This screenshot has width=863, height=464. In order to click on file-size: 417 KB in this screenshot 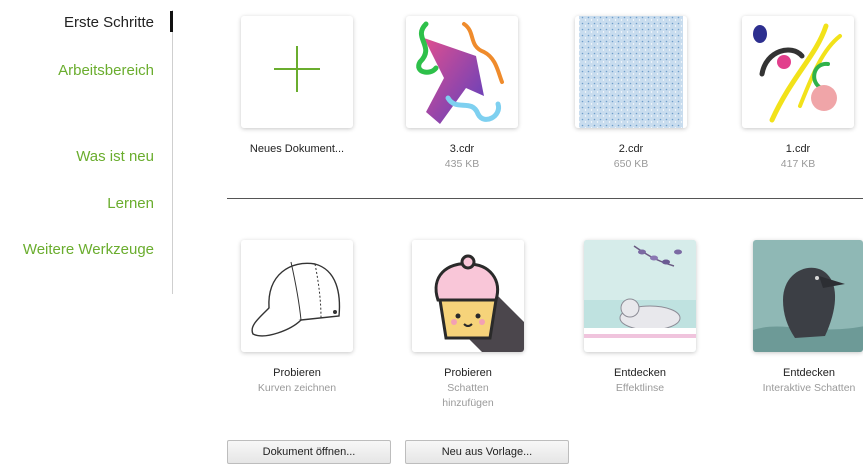, I will do `click(798, 164)`.